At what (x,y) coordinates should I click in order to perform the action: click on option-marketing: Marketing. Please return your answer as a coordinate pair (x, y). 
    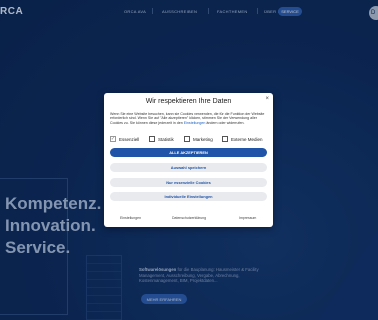
    Looking at the image, I should click on (198, 139).